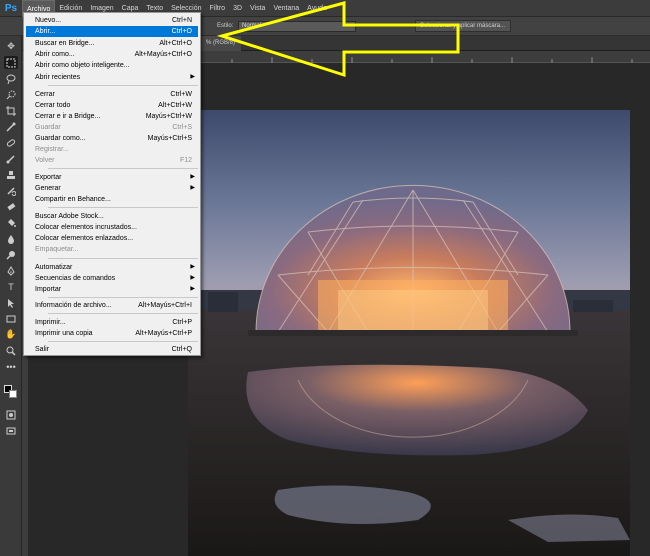 The width and height of the screenshot is (650, 556). Describe the element at coordinates (112, 160) in the screenshot. I see `menu-item-volver: Volver F12` at that location.